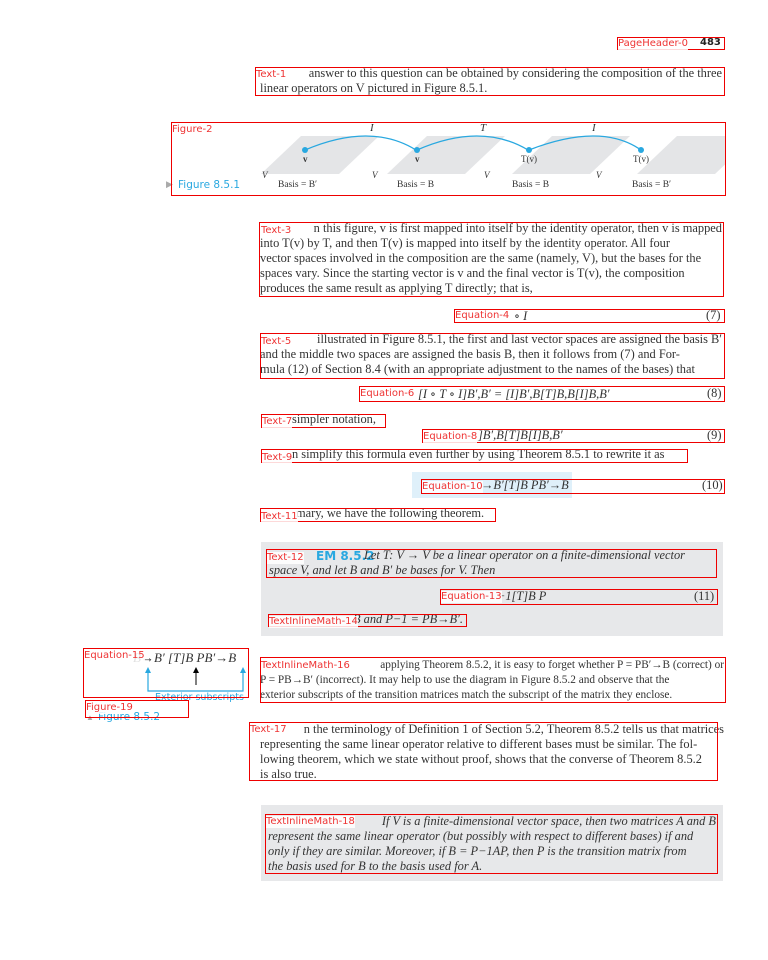 Image resolution: width=768 pixels, height=960 pixels. I want to click on annotation-label: Text-12, so click(285, 558).